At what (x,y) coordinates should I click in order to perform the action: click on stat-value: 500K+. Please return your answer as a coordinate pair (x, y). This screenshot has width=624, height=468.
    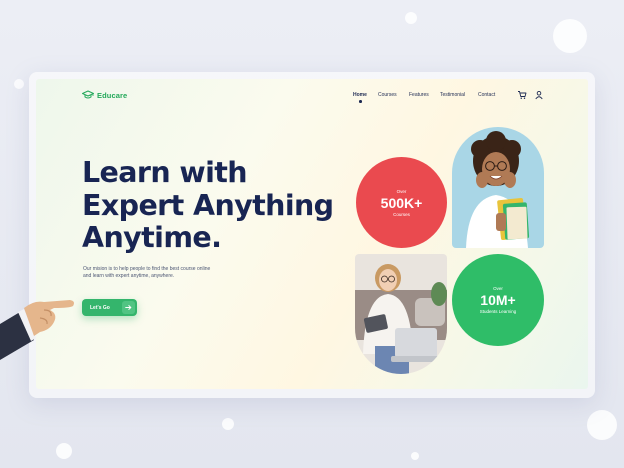
    Looking at the image, I should click on (401, 202).